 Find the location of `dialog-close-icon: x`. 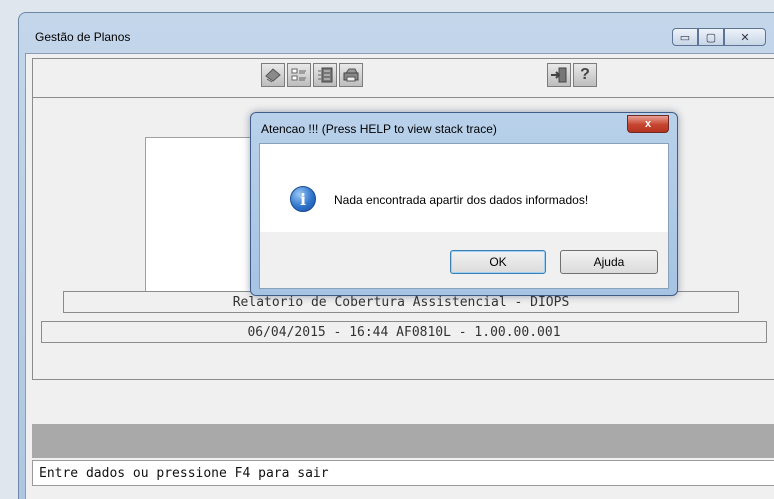

dialog-close-icon: x is located at coordinates (648, 124).